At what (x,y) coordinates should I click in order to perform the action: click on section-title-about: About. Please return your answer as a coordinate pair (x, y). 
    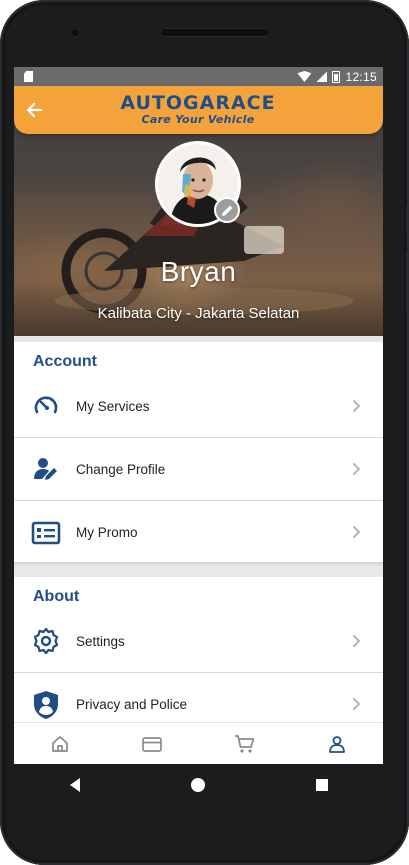
    Looking at the image, I should click on (56, 596).